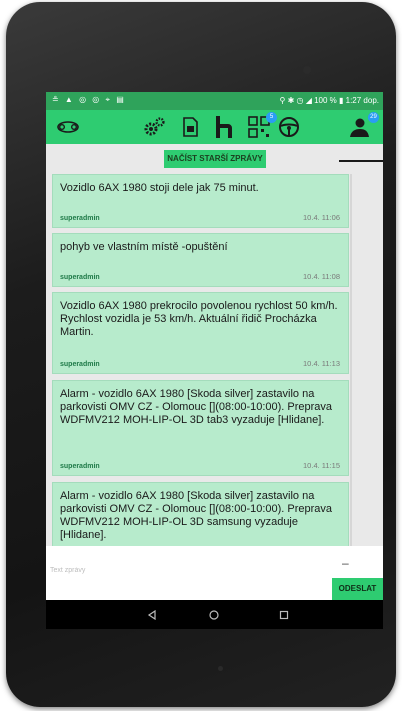 The width and height of the screenshot is (402, 711). I want to click on car-icon, so click(68, 127).